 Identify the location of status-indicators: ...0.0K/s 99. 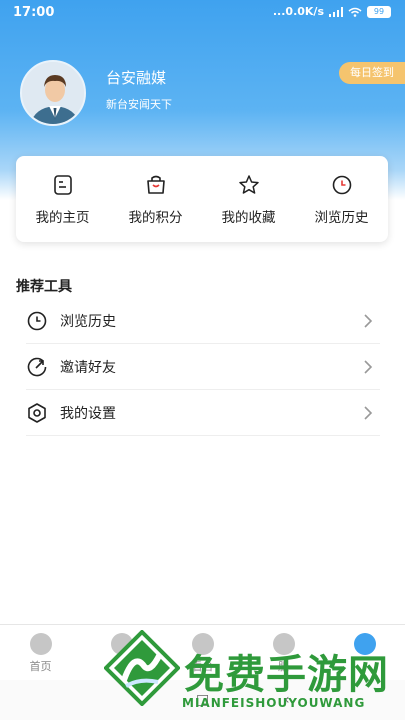
(332, 11).